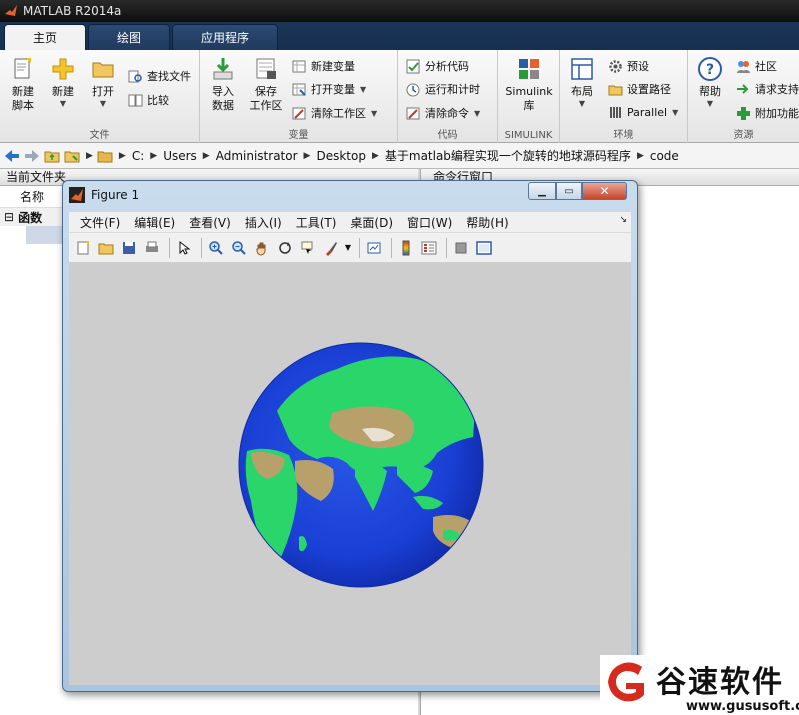 This screenshot has width=799, height=715. Describe the element at coordinates (569, 191) in the screenshot. I see `maximize-button: ▭` at that location.